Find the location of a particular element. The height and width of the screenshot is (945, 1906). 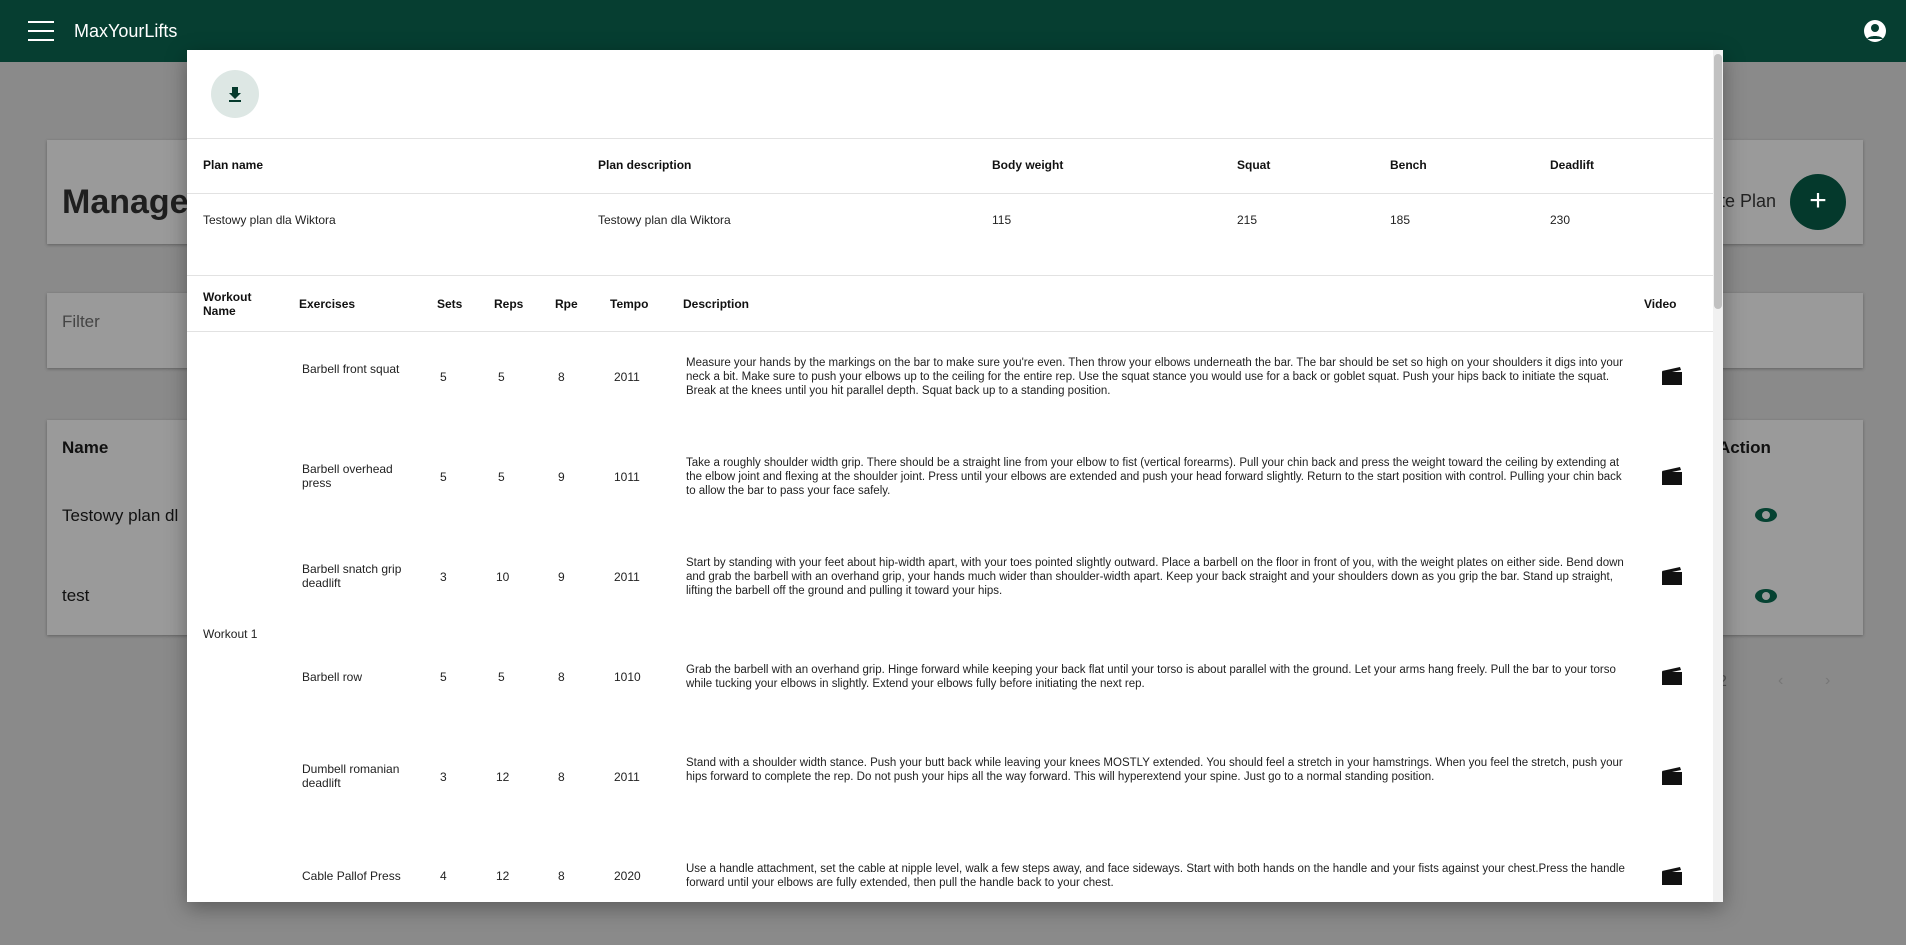

add-plan-button: + is located at coordinates (1818, 202).